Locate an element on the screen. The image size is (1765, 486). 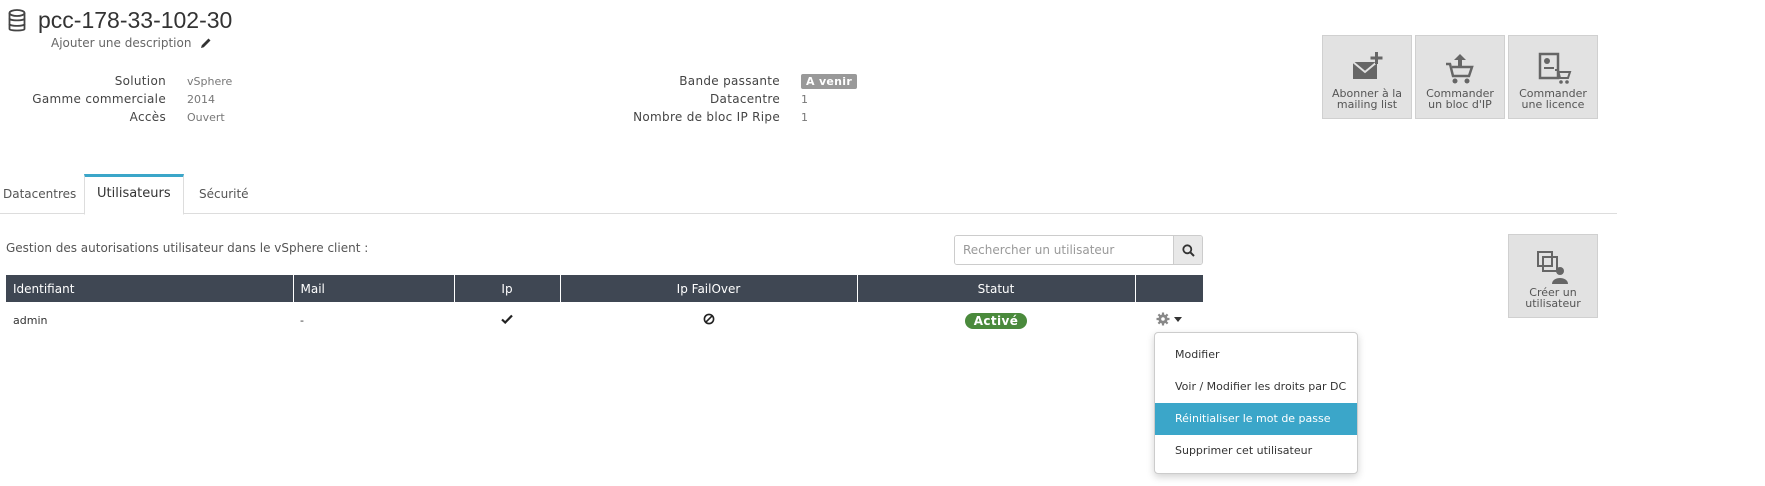
info-row-ip-blocks: Nombre de bloc IP Ripe 1 is located at coordinates (708, 117).